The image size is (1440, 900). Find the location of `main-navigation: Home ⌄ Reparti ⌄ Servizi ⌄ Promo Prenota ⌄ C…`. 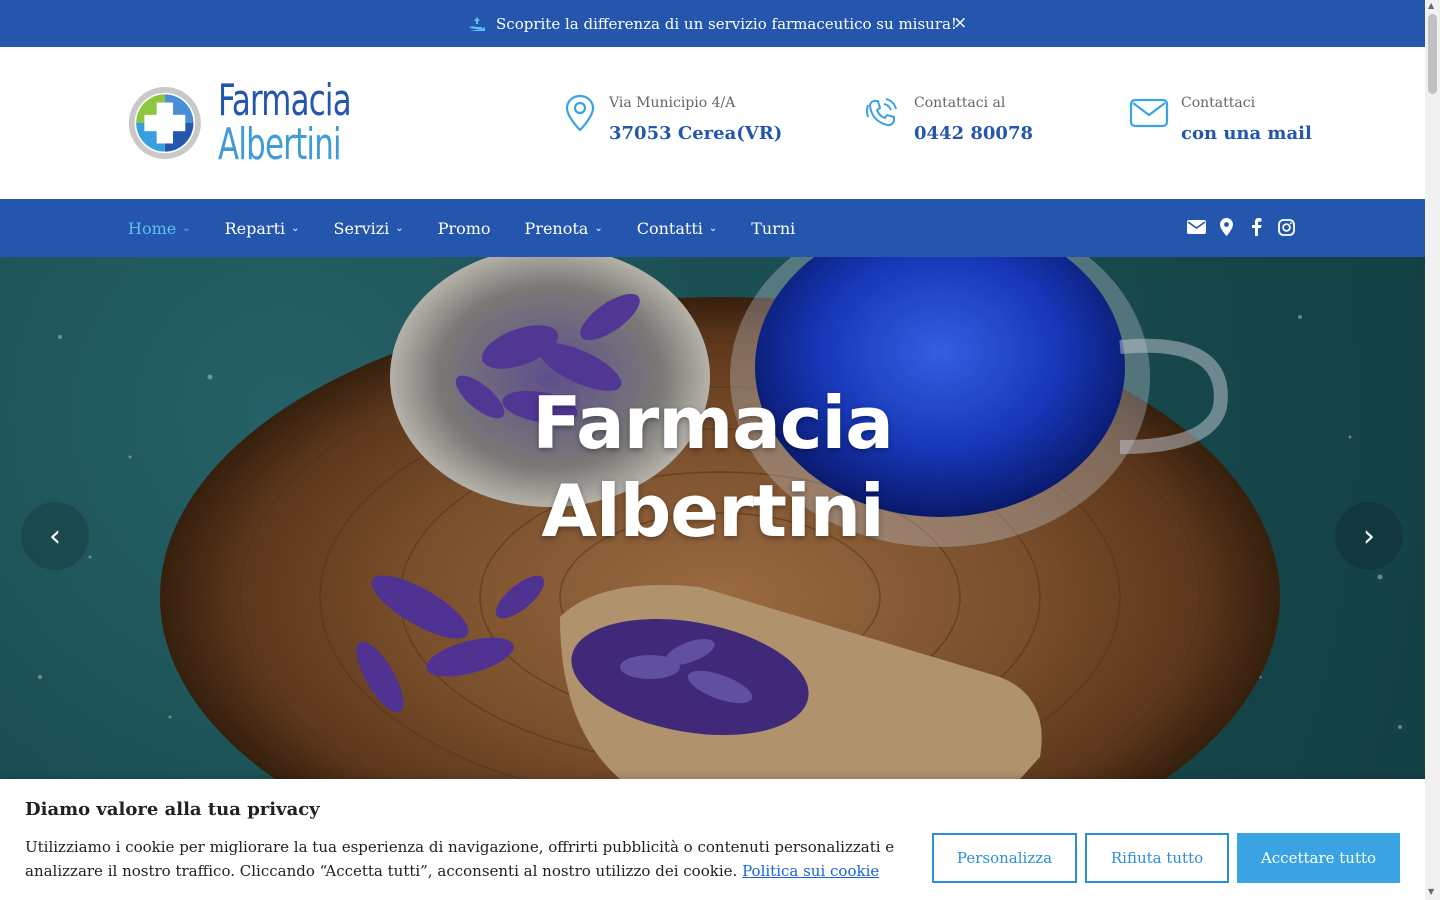

main-navigation: Home ⌄ Reparti ⌄ Servizi ⌄ Promo Prenota ⌄ C… is located at coordinates (712, 228).